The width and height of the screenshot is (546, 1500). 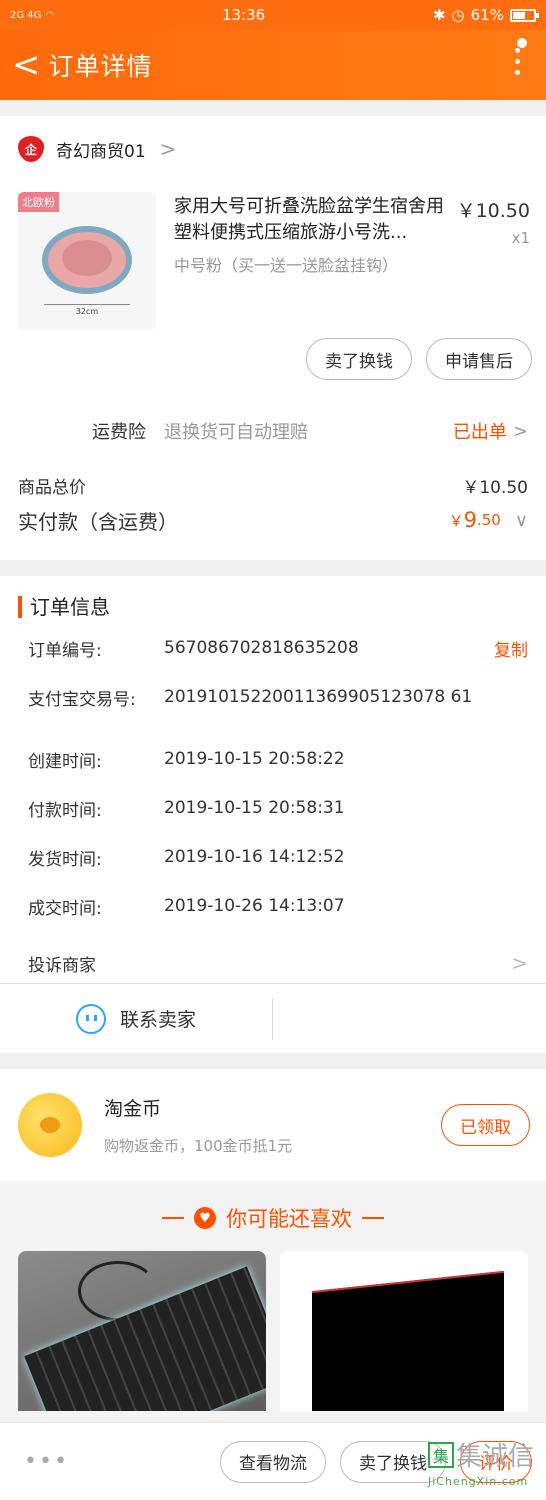 What do you see at coordinates (205, 1218) in the screenshot?
I see `heart-icon: ♥` at bounding box center [205, 1218].